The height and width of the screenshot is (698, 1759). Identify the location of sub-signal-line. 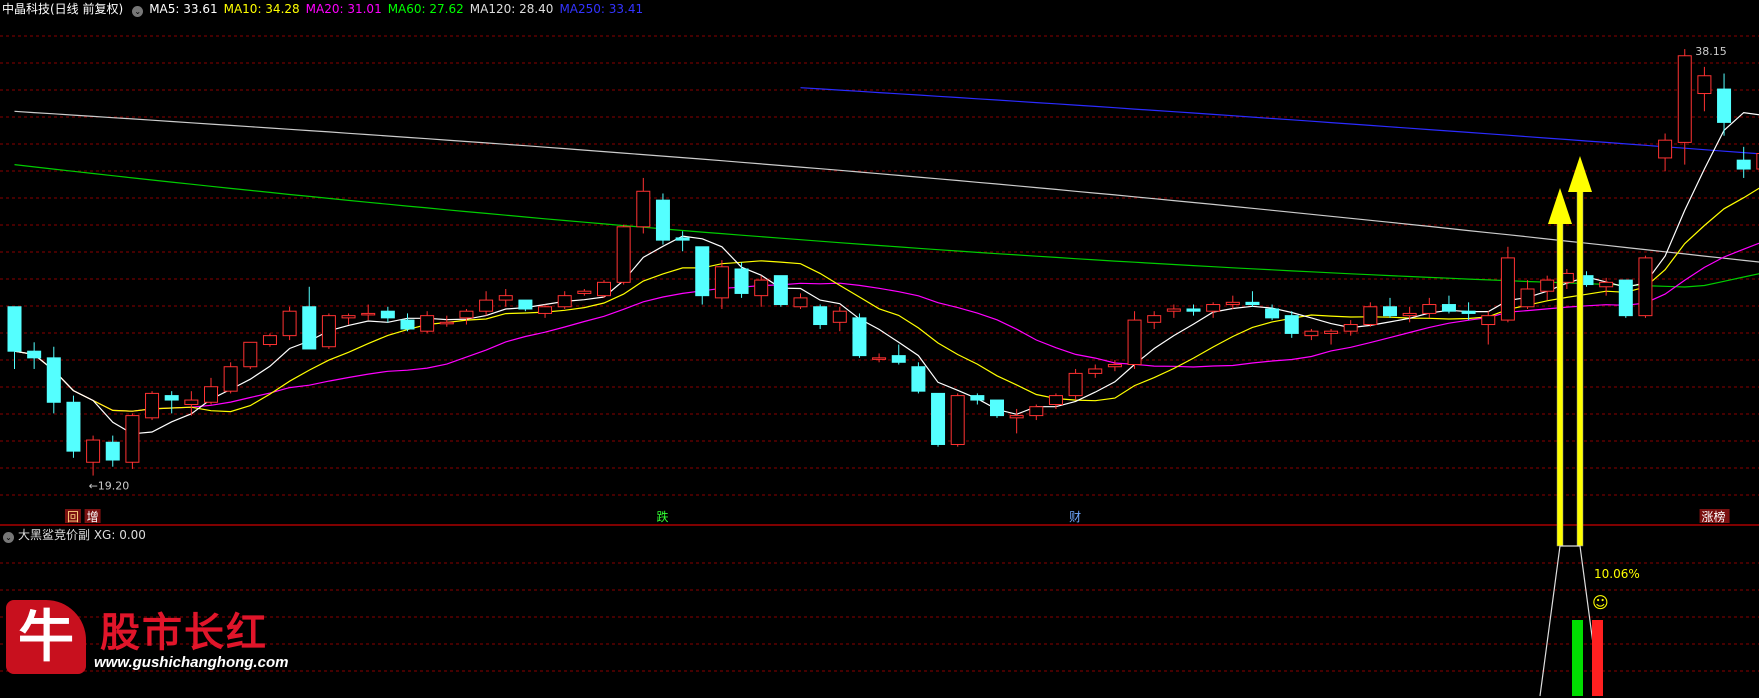
(1570, 621).